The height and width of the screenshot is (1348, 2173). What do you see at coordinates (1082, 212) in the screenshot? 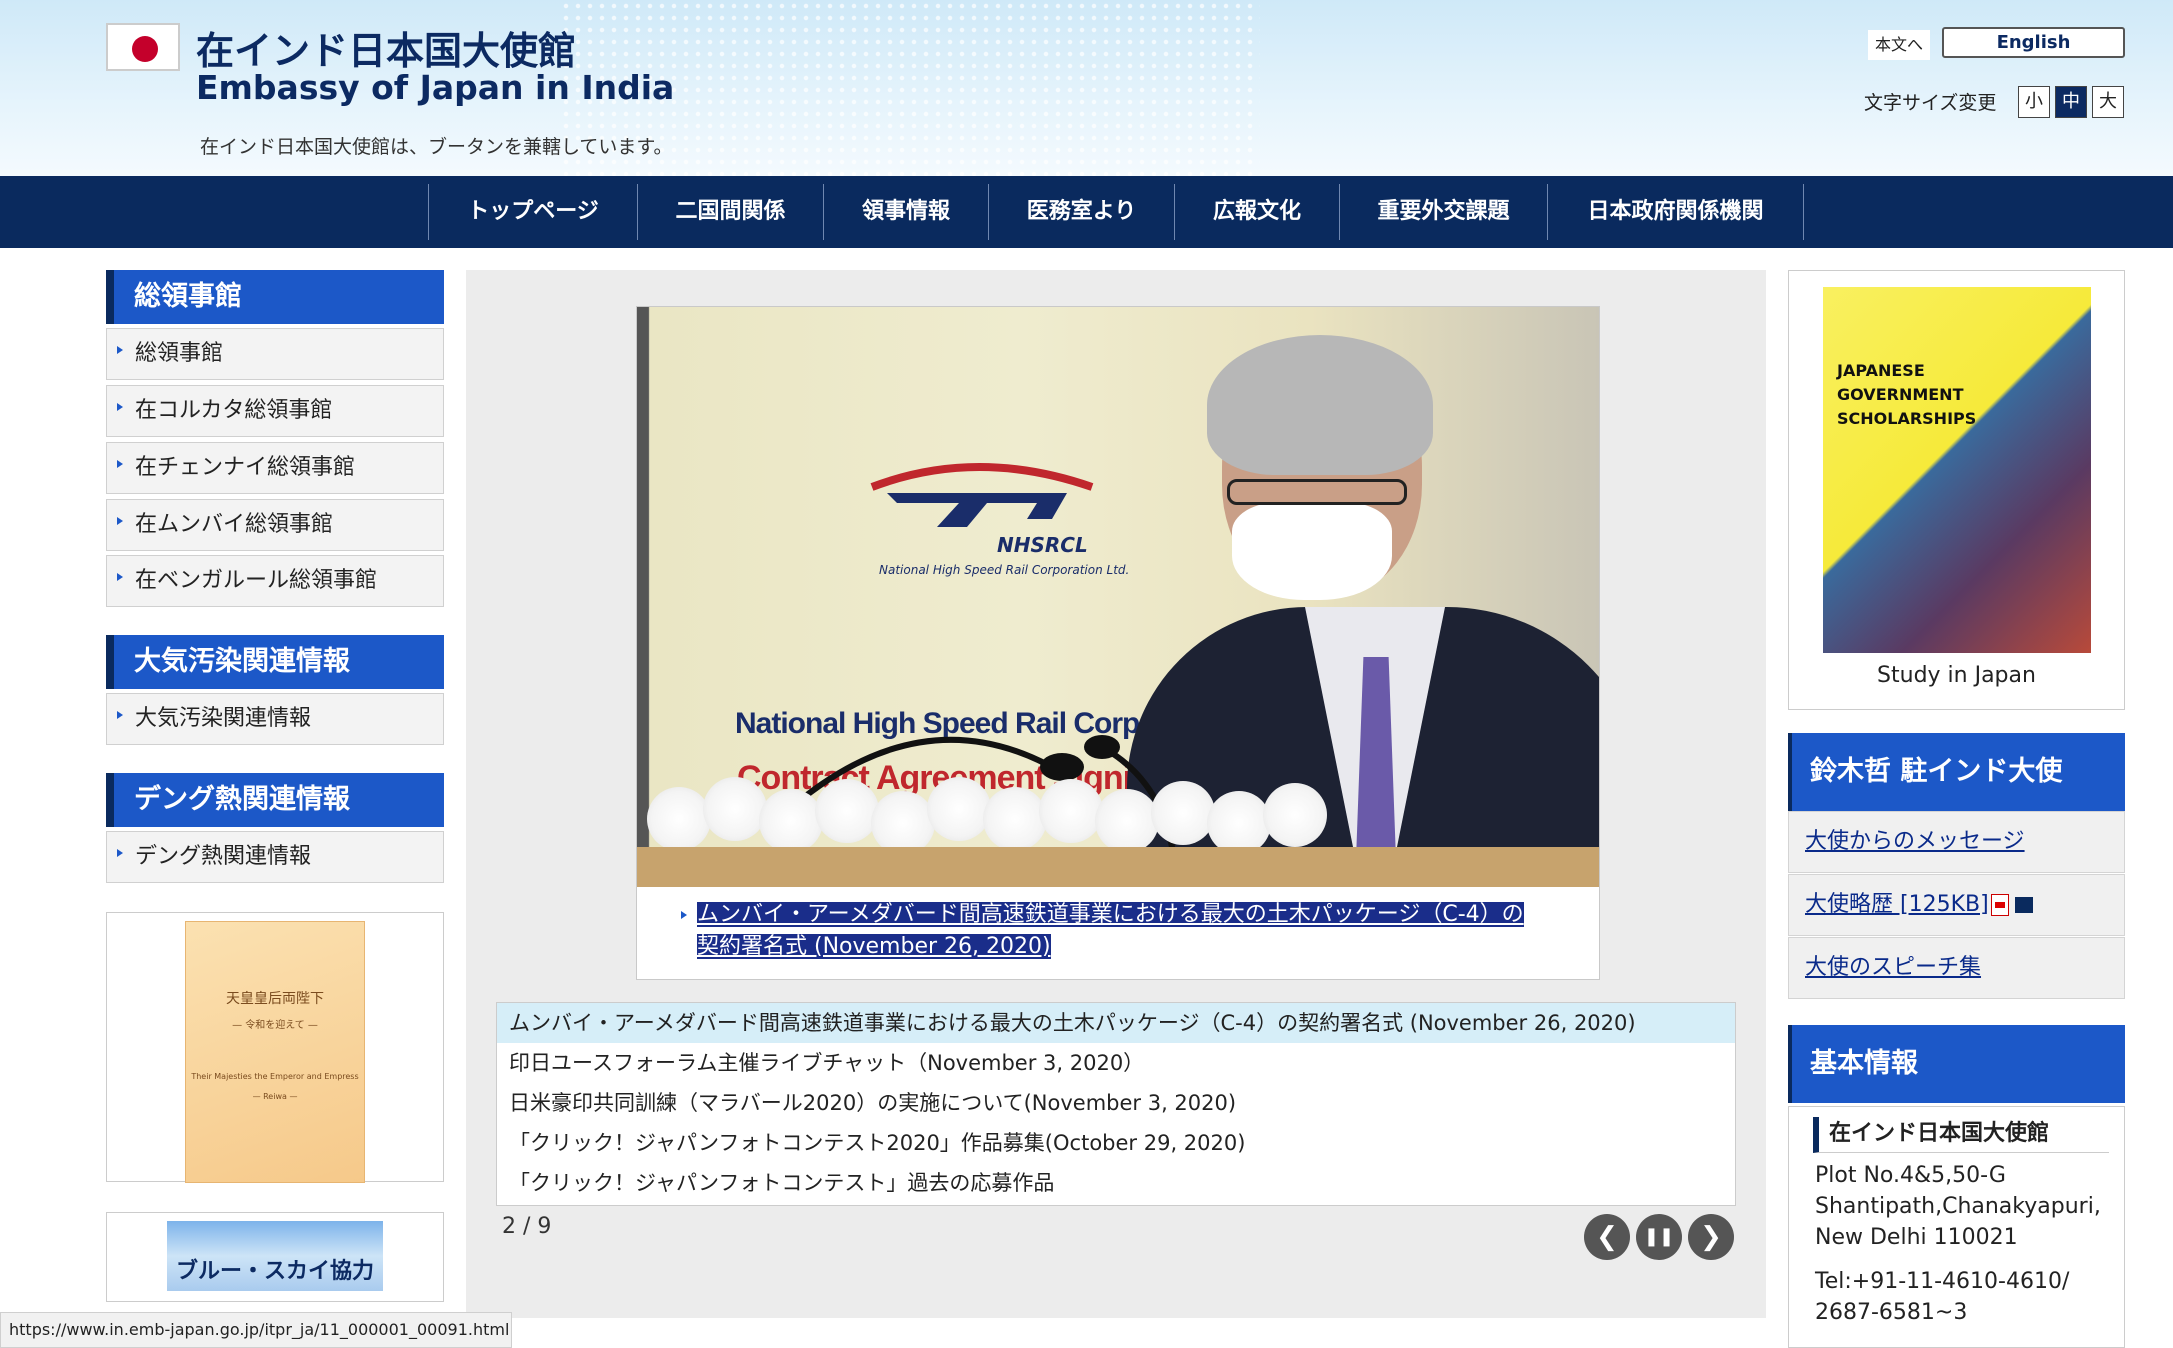
I see `nav-item-medical: 医務室より` at bounding box center [1082, 212].